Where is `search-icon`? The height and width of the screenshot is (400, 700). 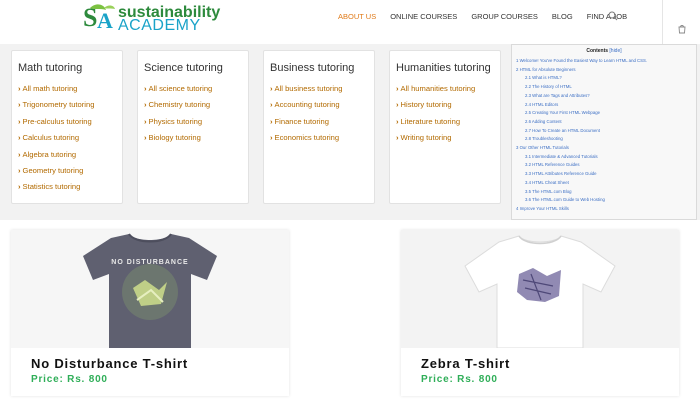 search-icon is located at coordinates (613, 16).